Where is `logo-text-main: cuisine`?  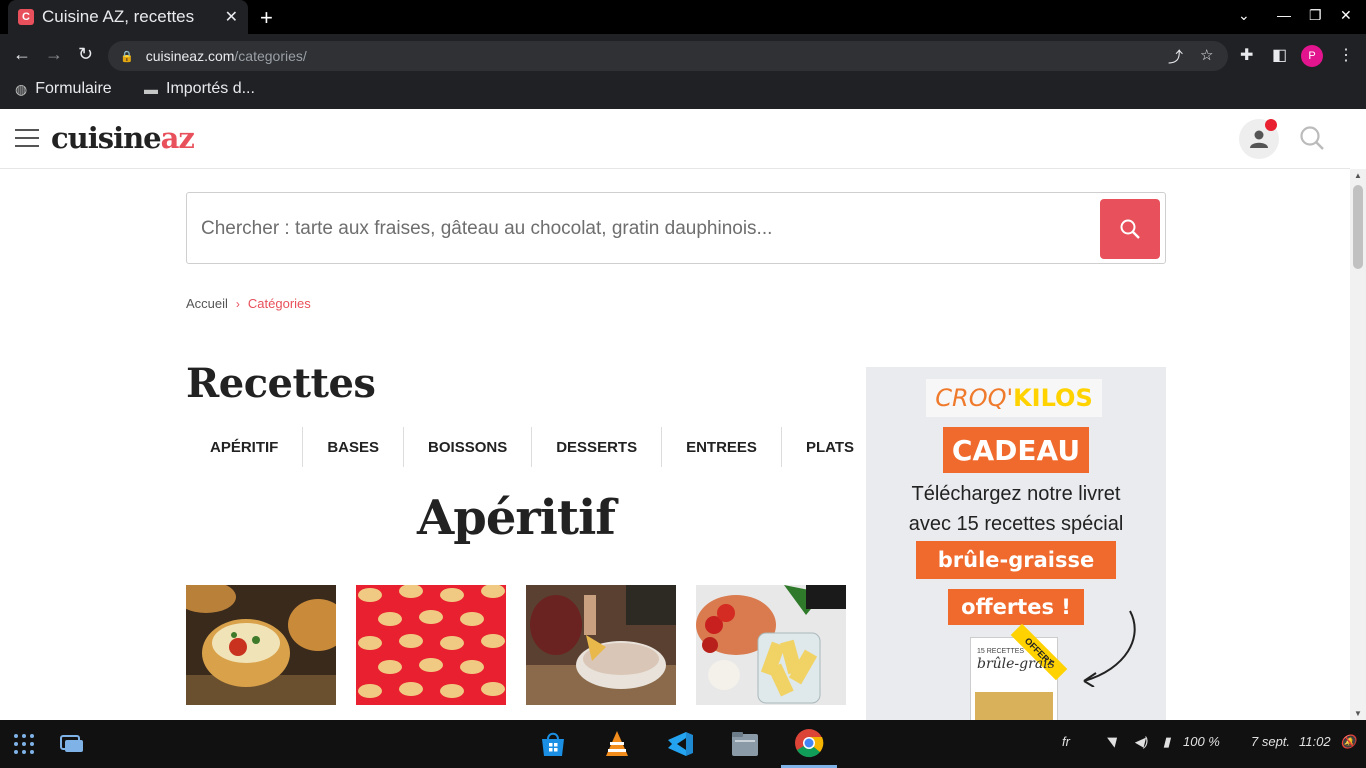 logo-text-main: cuisine is located at coordinates (106, 138).